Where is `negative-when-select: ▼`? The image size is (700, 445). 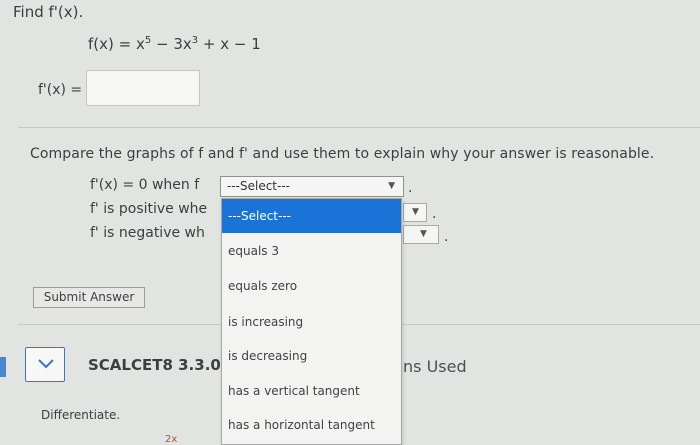
negative-when-select: ▼ is located at coordinates (421, 234).